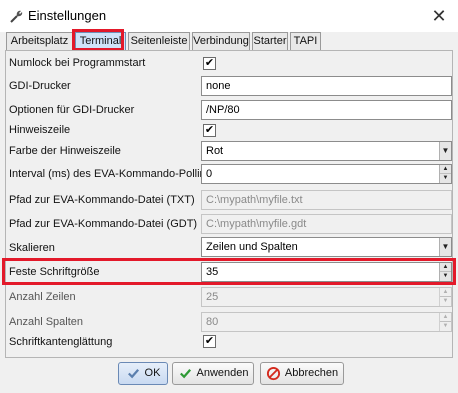 The height and width of the screenshot is (393, 458). What do you see at coordinates (326, 110) in the screenshot?
I see `gdi-options-field: /NP/80` at bounding box center [326, 110].